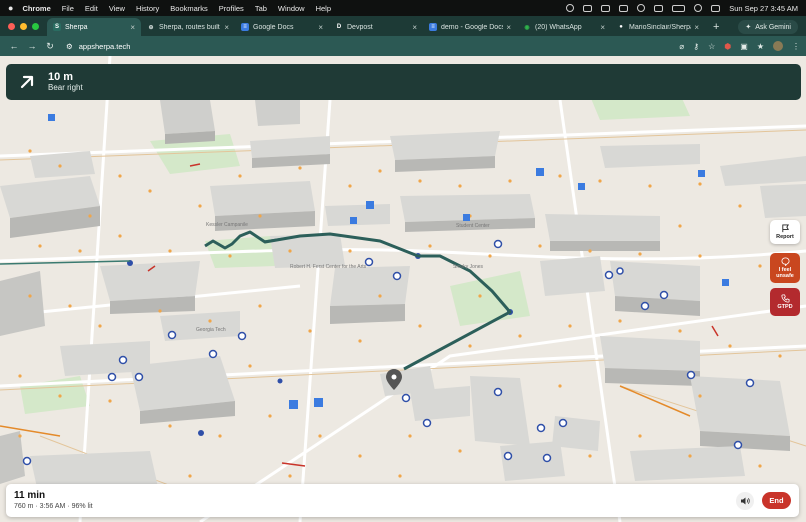 This screenshot has height=522, width=806. What do you see at coordinates (468, 267) in the screenshot?
I see `map-label: Smoky Jones` at bounding box center [468, 267].